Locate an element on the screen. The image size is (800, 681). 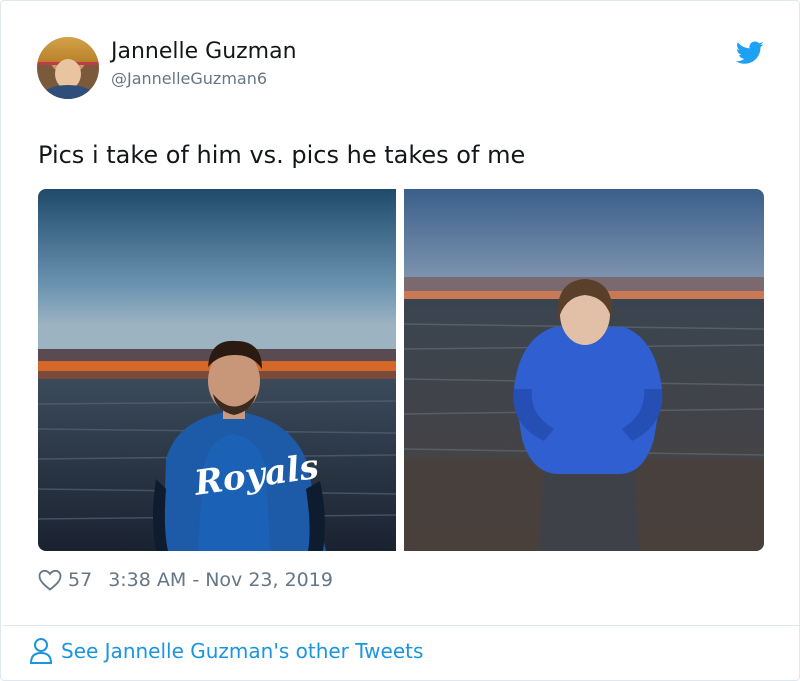
author-handle: @JannelleGuzman6 is located at coordinates (189, 78).